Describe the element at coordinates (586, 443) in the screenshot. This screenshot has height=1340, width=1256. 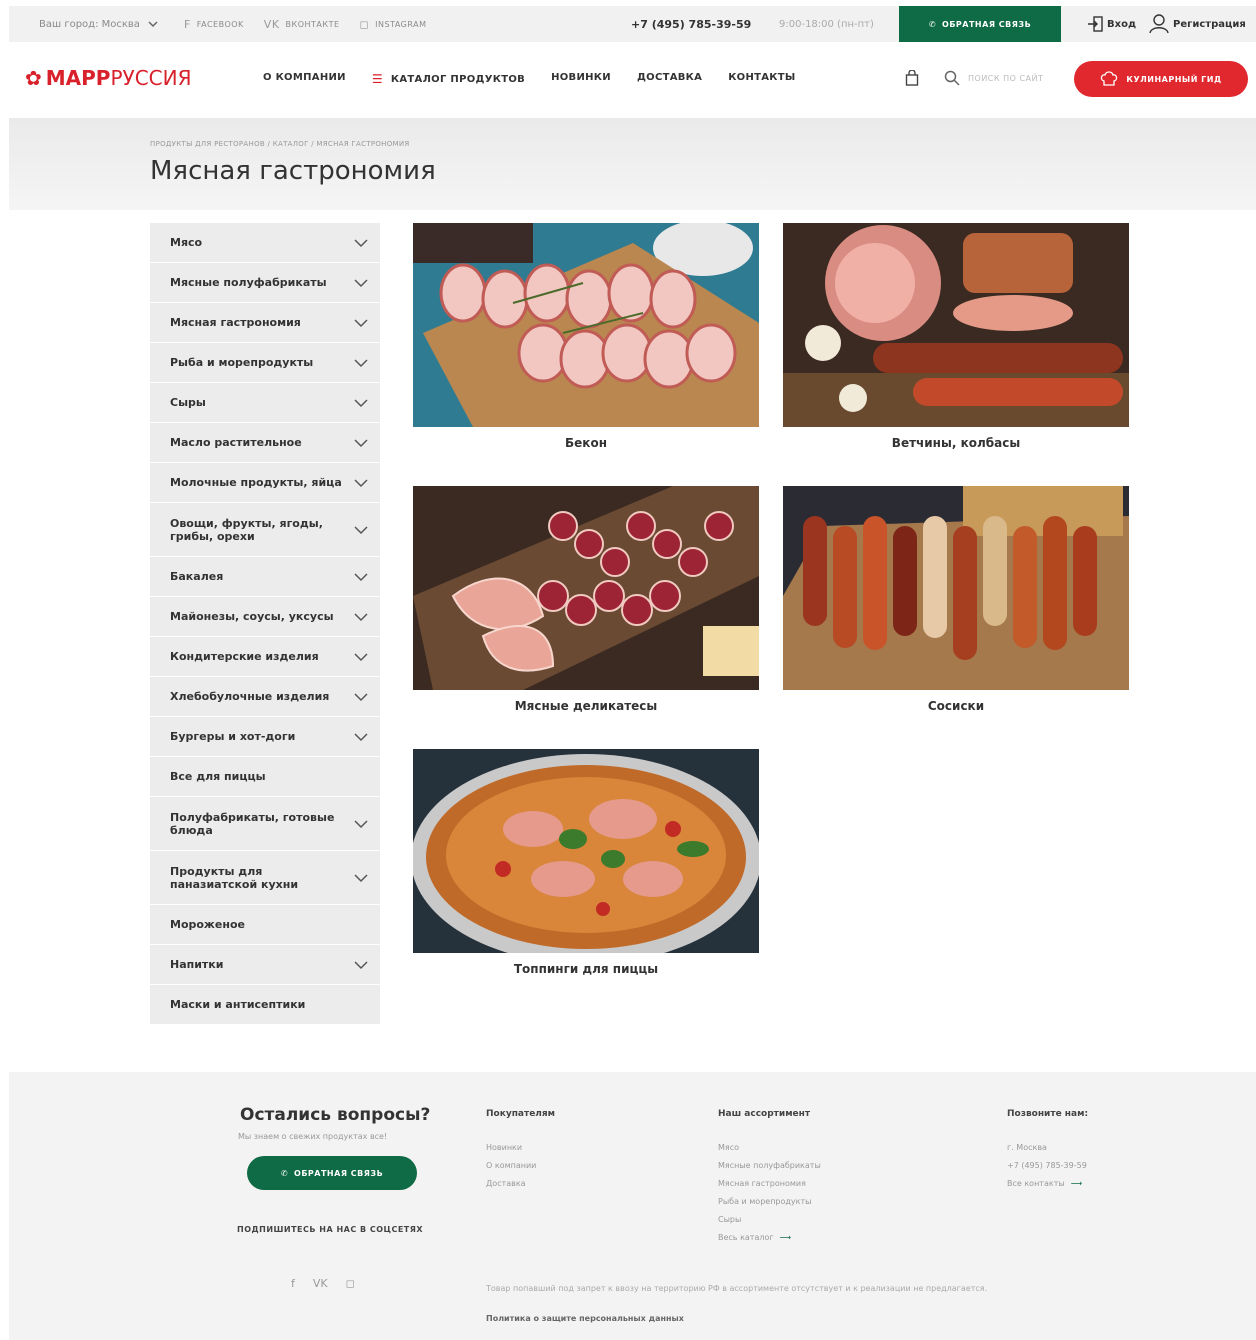
I see `category-caption: Бекон` at that location.